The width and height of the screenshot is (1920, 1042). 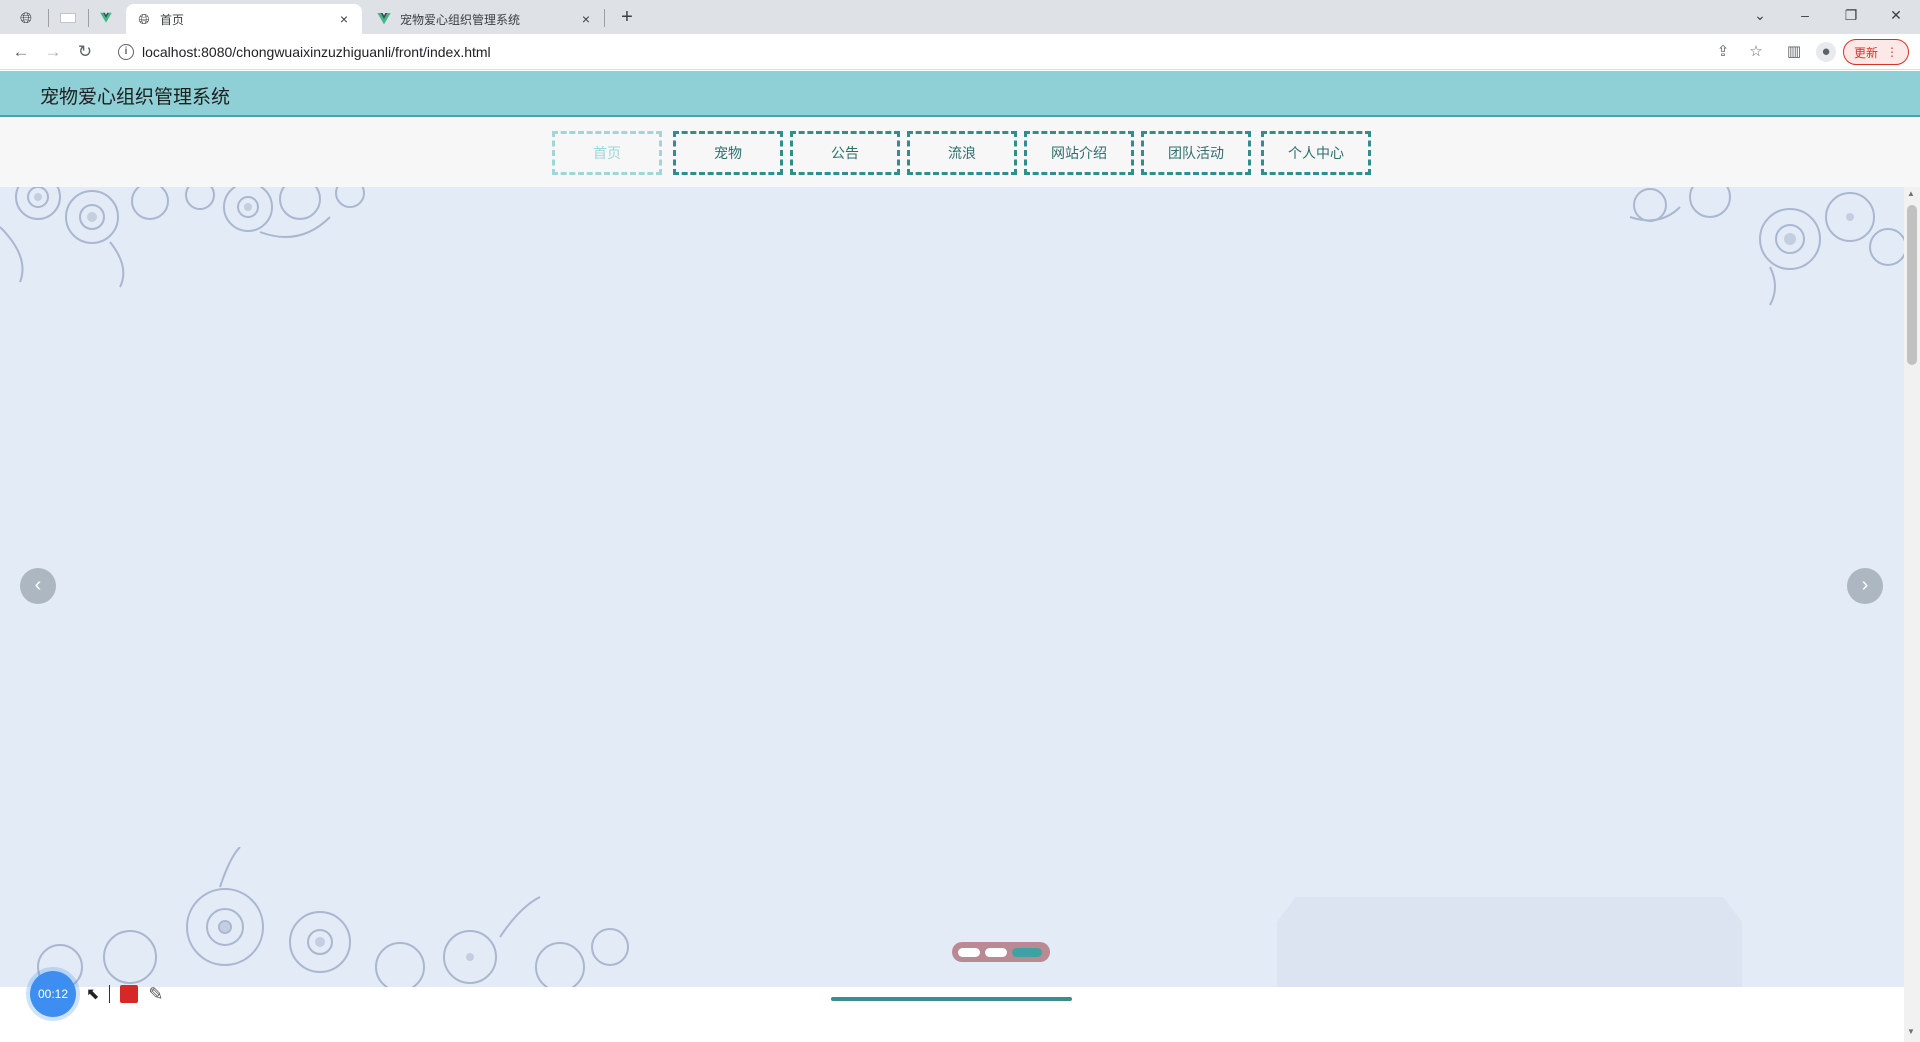 What do you see at coordinates (1196, 153) in the screenshot?
I see `nav-team-activities: 团队活动` at bounding box center [1196, 153].